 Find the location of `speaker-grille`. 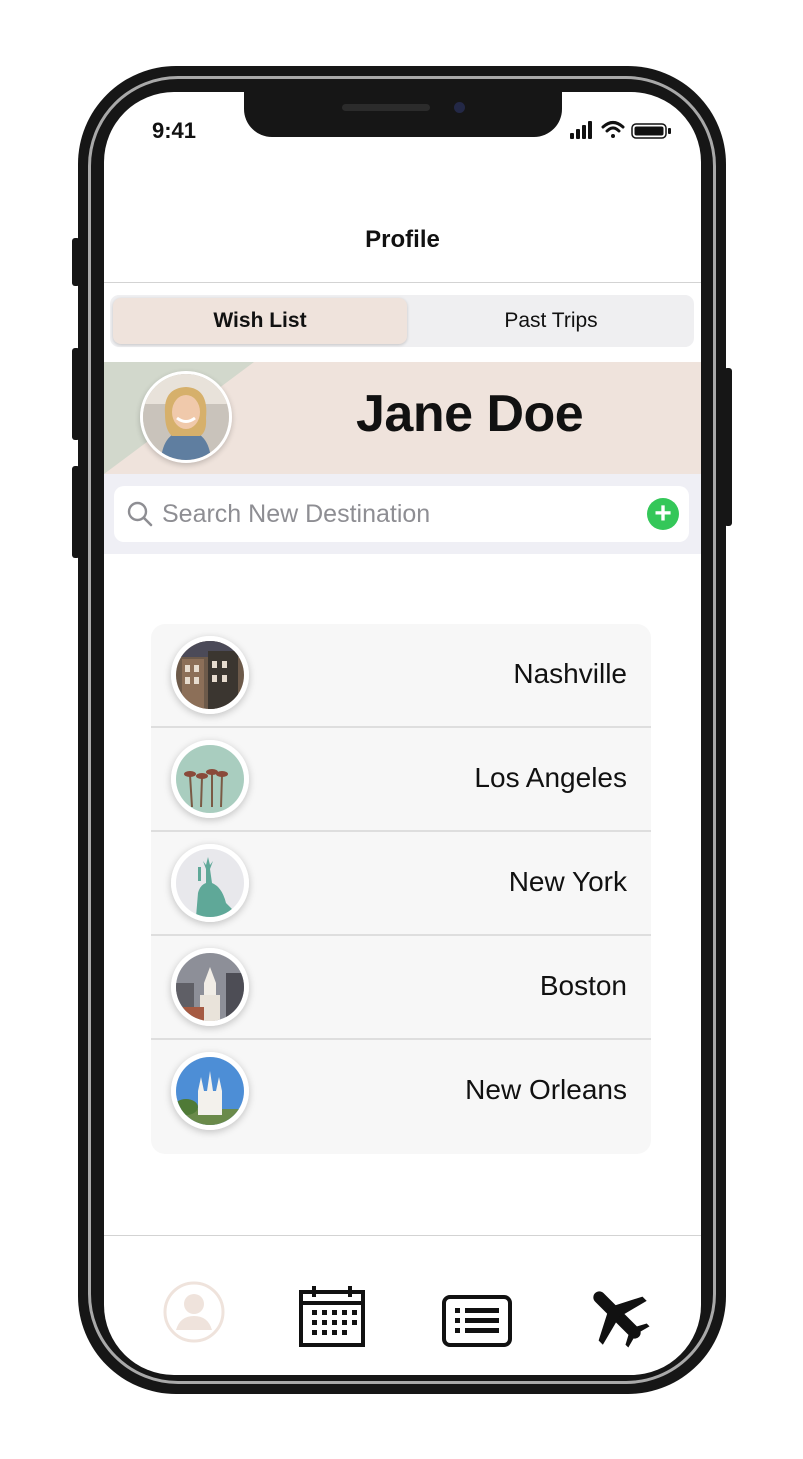

speaker-grille is located at coordinates (386, 107).